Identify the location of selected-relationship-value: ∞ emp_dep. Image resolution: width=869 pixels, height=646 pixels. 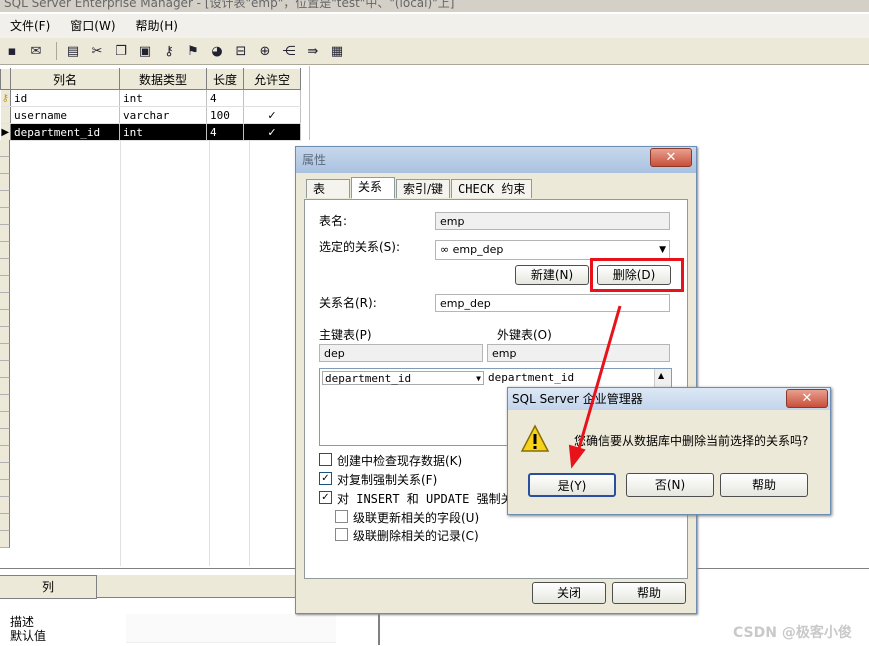
(472, 249).